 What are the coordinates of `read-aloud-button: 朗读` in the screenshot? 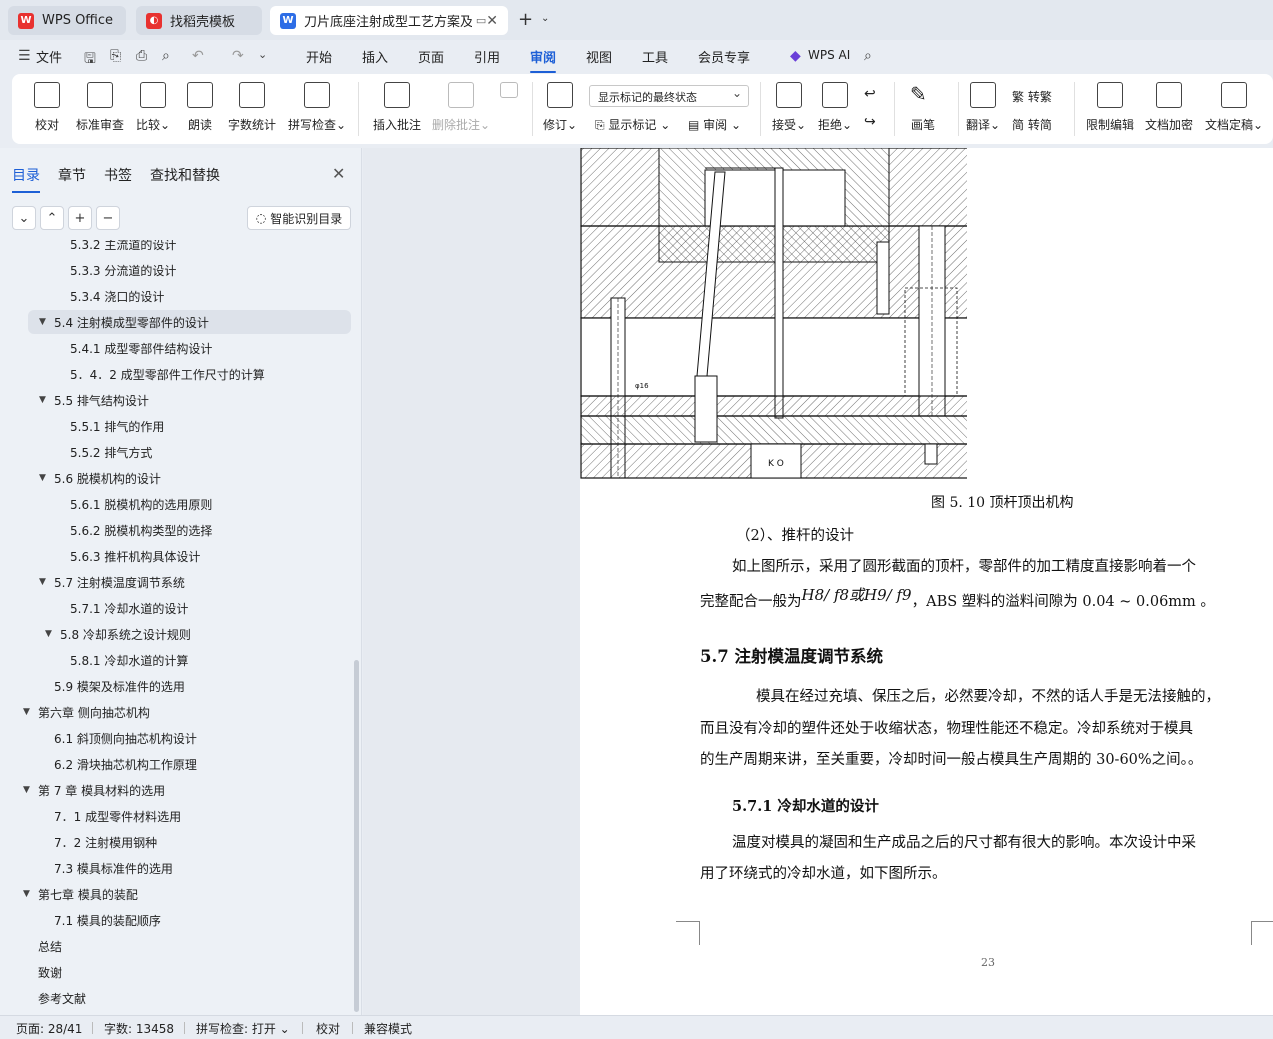 It's located at (200, 107).